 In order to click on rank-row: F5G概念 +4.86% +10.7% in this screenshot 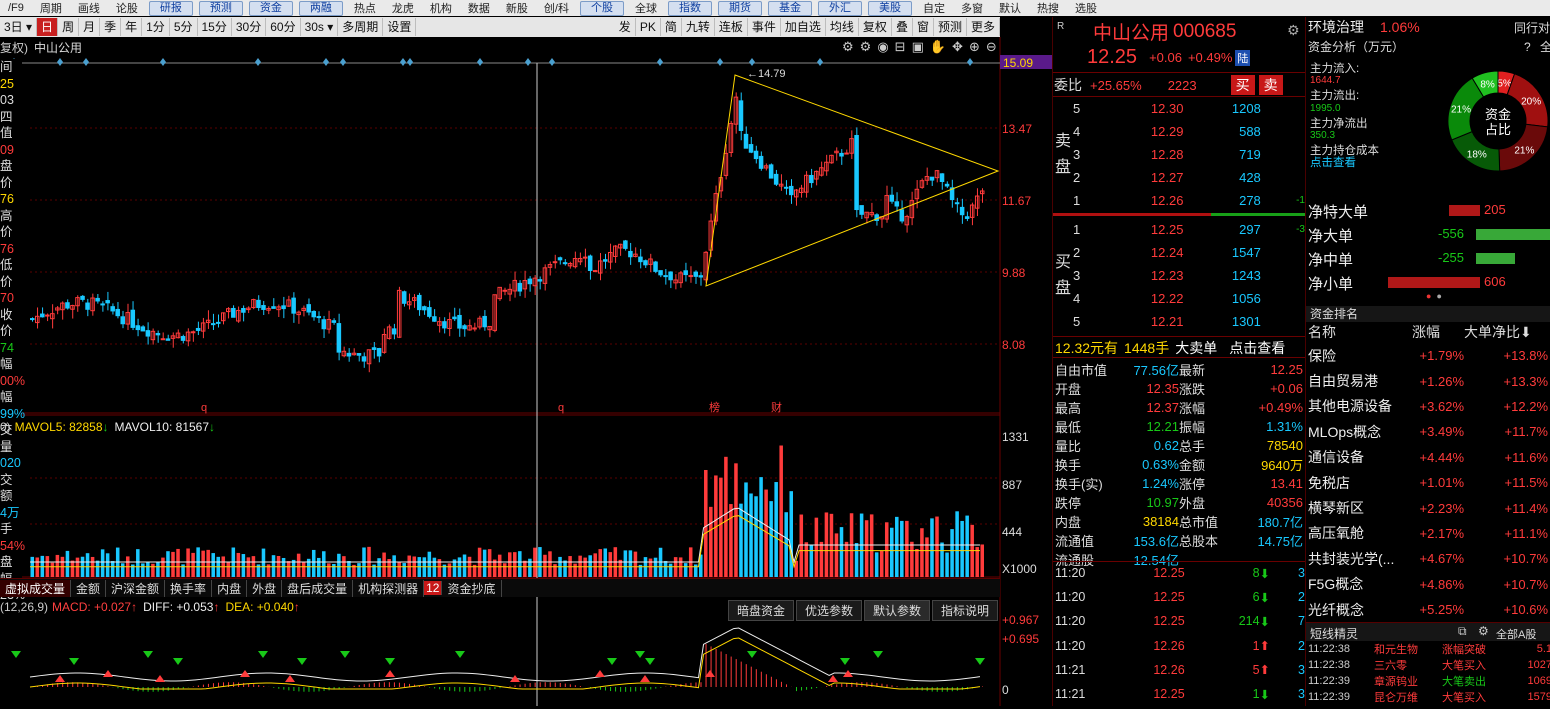, I will do `click(1428, 584)`.